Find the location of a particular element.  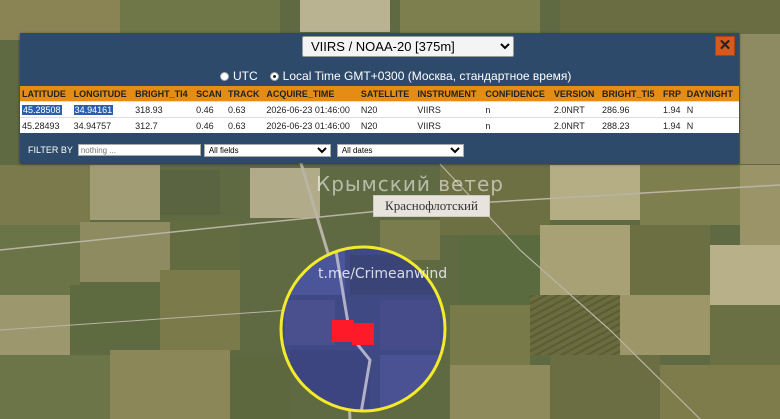

column-header: TRACK is located at coordinates (245, 94).